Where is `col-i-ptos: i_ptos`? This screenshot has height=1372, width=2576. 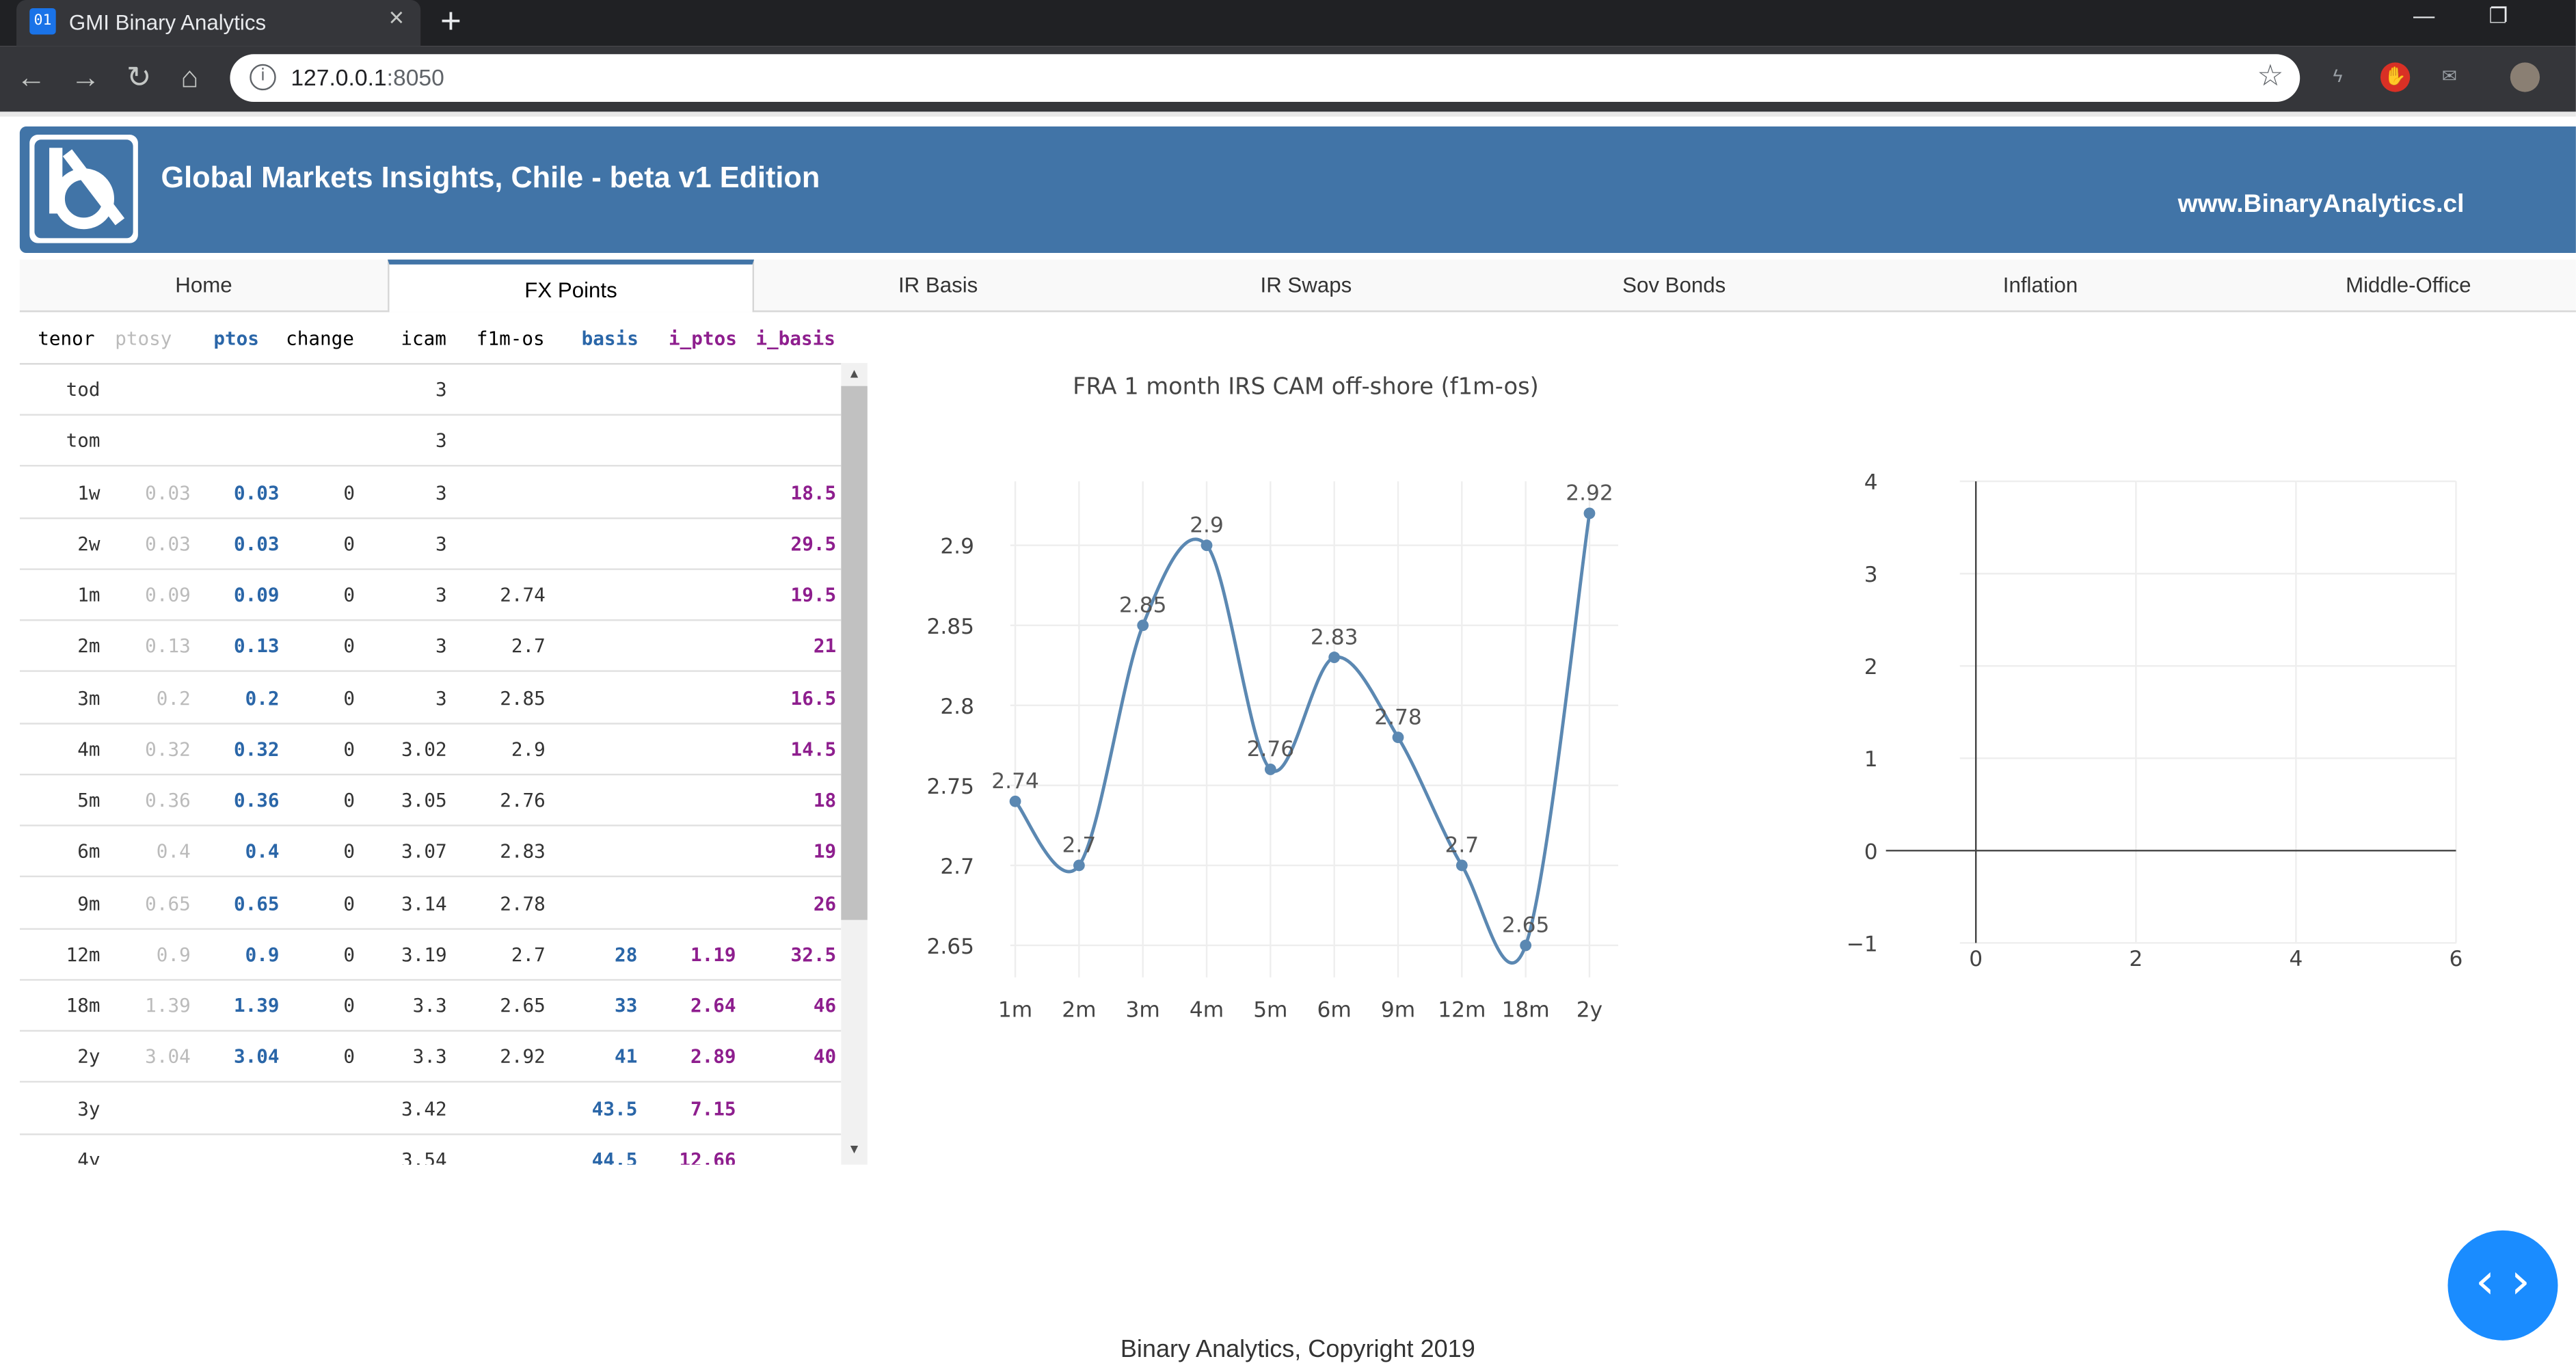
col-i-ptos: i_ptos is located at coordinates (703, 338).